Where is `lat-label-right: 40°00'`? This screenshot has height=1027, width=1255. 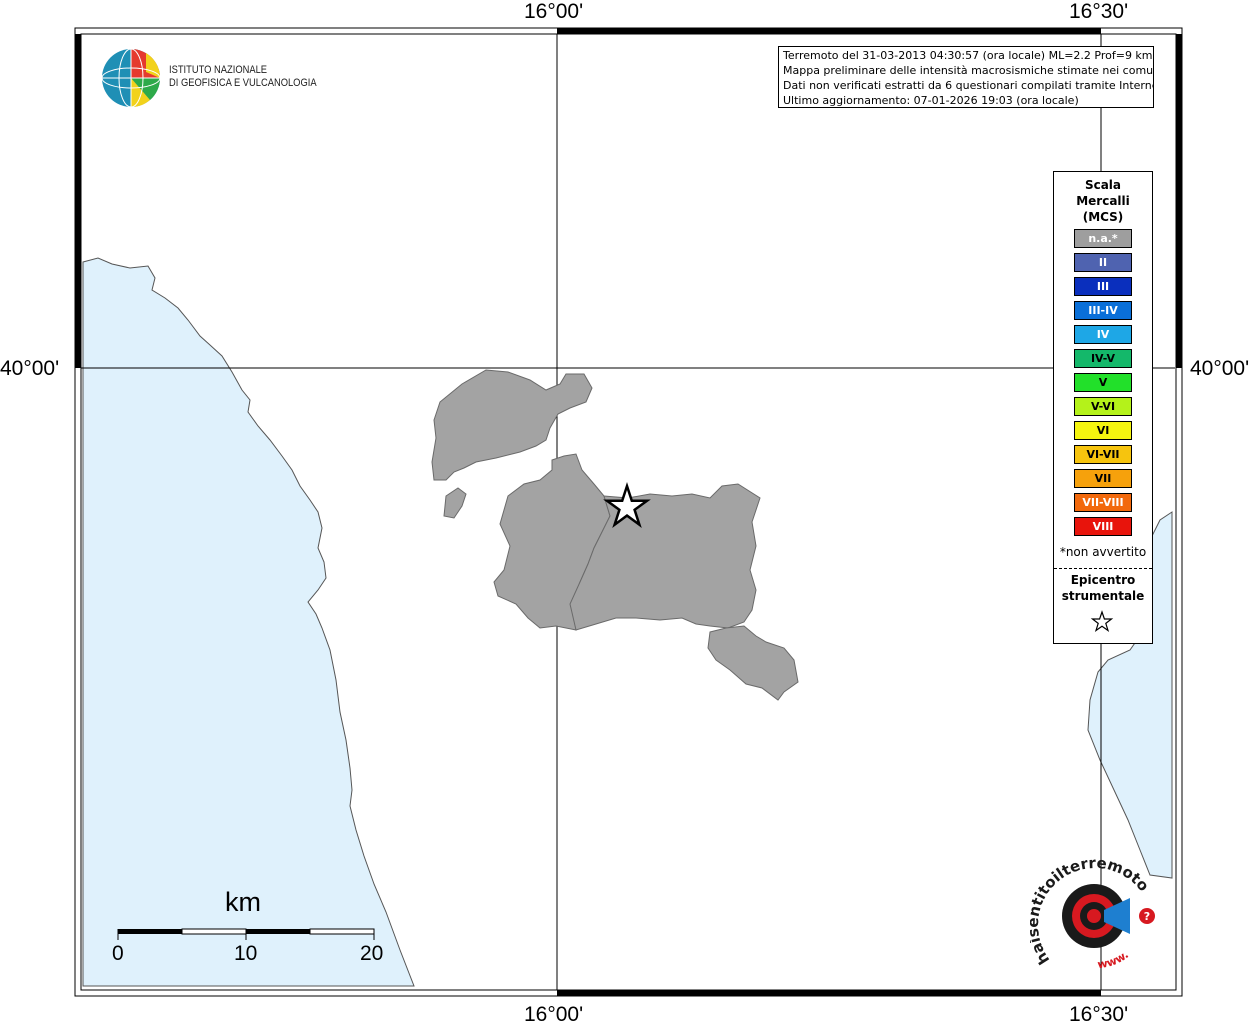 lat-label-right: 40°00' is located at coordinates (1220, 368).